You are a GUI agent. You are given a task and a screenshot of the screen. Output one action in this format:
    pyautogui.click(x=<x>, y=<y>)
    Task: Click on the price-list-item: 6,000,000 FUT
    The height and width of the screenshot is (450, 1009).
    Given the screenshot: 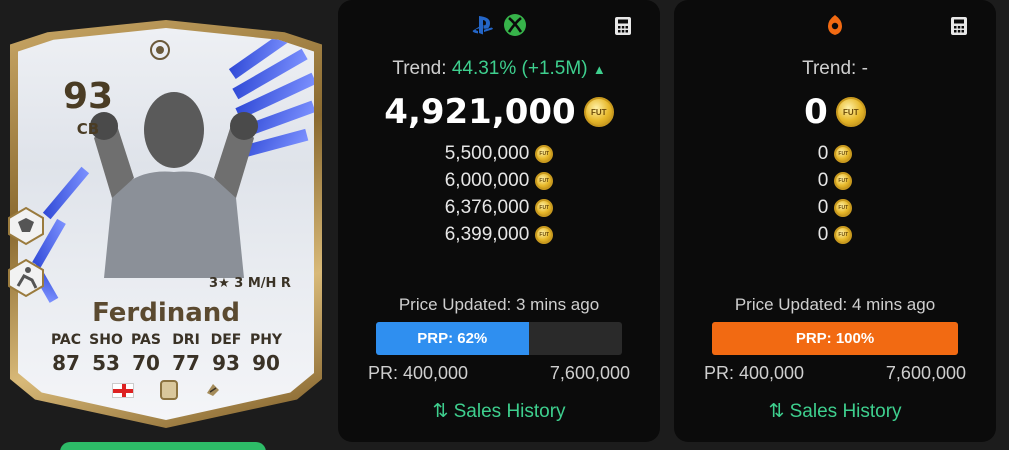 What is the action you would take?
    pyautogui.click(x=499, y=180)
    